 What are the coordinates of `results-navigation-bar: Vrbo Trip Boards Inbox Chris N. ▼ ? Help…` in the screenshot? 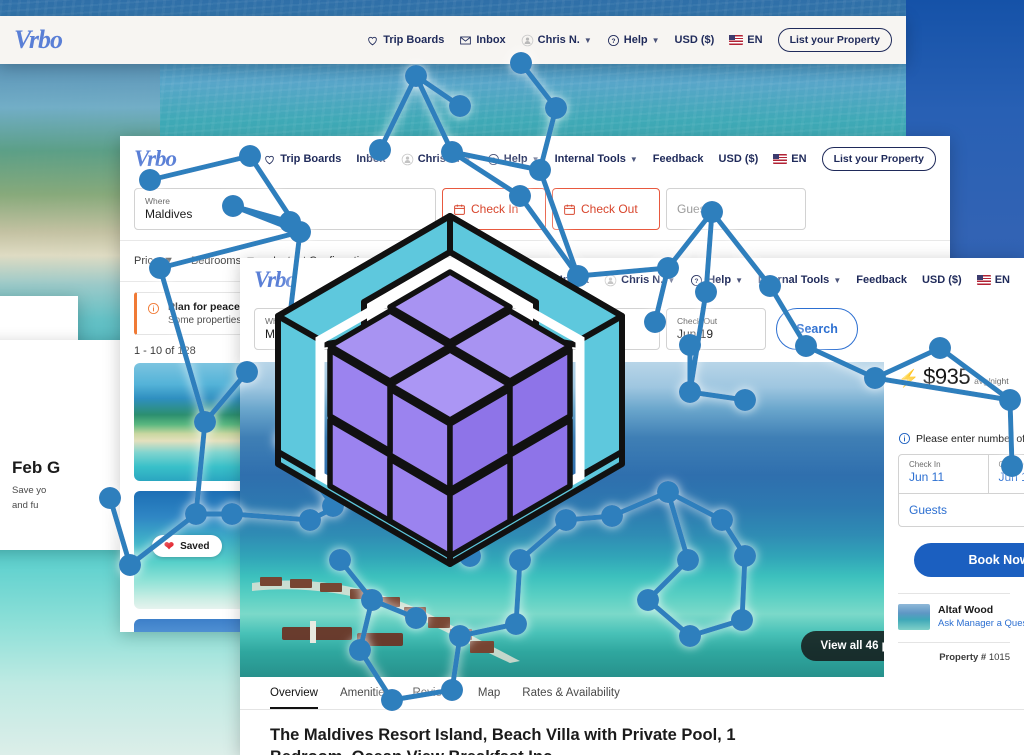 It's located at (535, 159).